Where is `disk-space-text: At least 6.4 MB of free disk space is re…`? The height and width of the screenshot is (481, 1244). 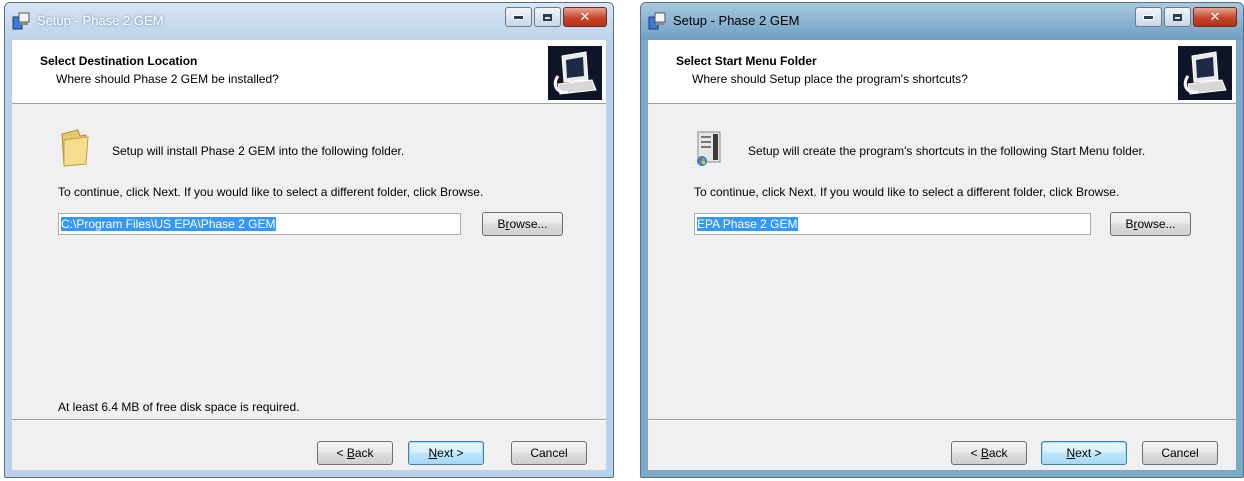
disk-space-text: At least 6.4 MB of free disk space is re… is located at coordinates (179, 407).